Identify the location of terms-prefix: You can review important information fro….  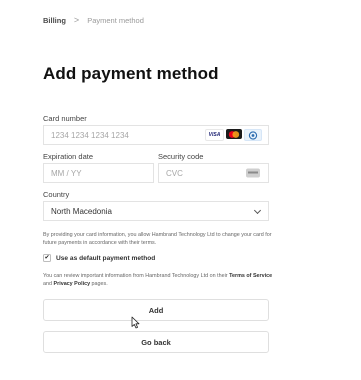
(136, 276).